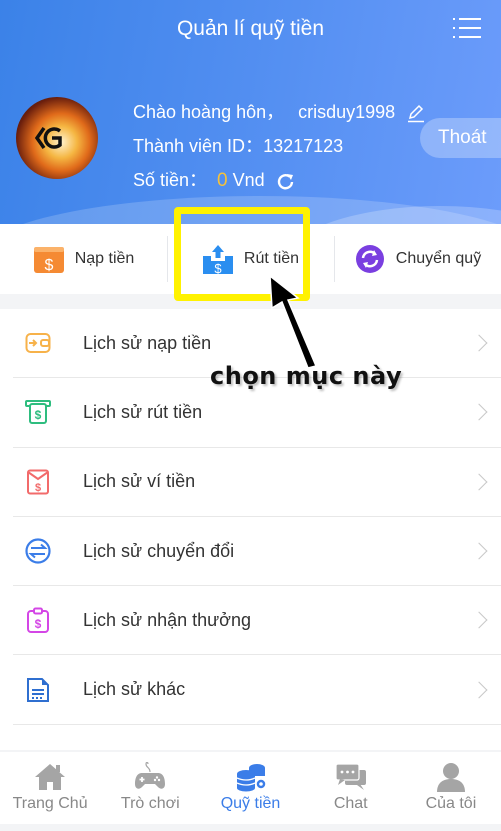 The height and width of the screenshot is (831, 501). What do you see at coordinates (50, 803) in the screenshot?
I see `nav-label: Trang Chủ` at bounding box center [50, 803].